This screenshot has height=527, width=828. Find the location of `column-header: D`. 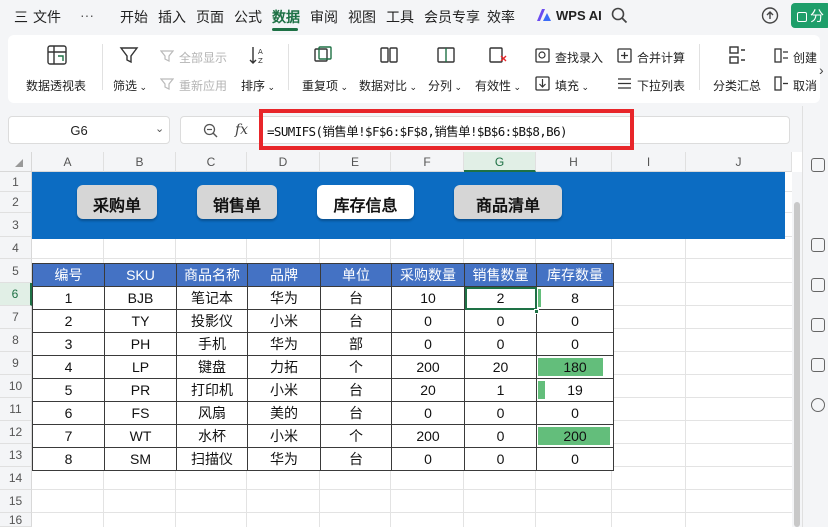

column-header: D is located at coordinates (283, 162).